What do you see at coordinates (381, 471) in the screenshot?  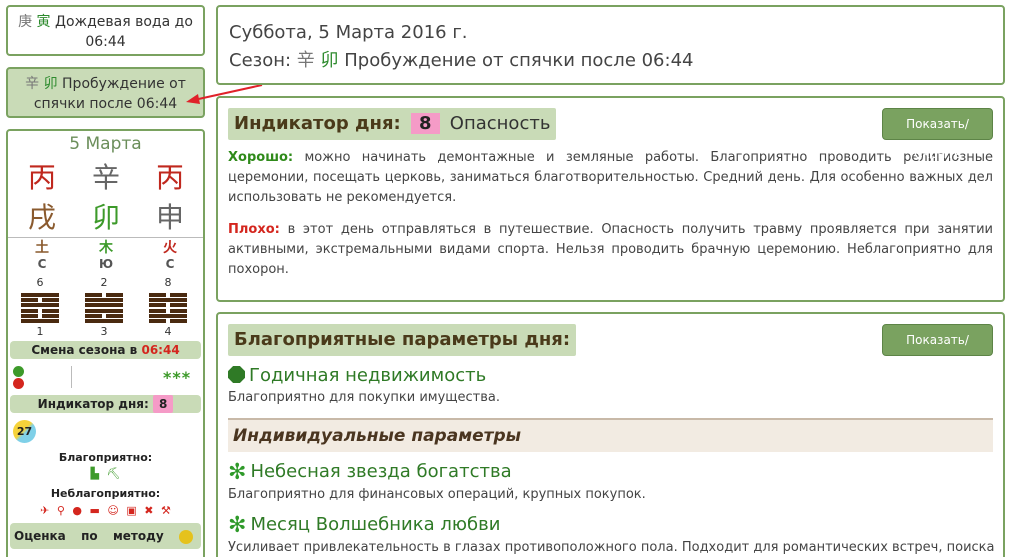 I see `param-name: Небесная звезда богатства` at bounding box center [381, 471].